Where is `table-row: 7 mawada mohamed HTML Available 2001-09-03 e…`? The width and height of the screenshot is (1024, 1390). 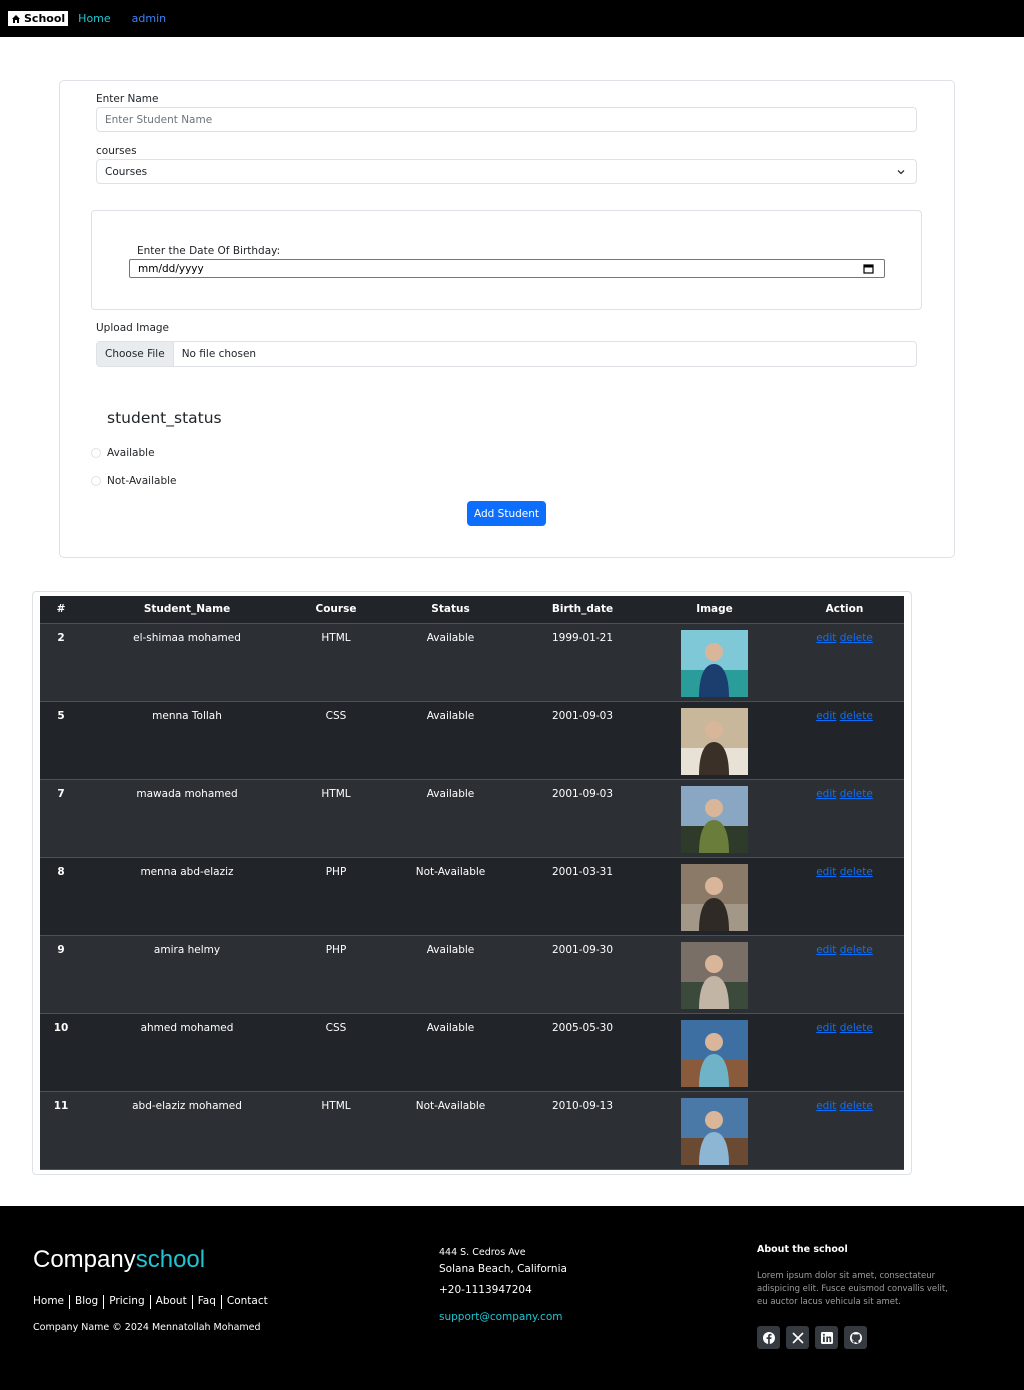
table-row: 7 mawada mohamed HTML Available 2001-09-03 e… is located at coordinates (472, 818).